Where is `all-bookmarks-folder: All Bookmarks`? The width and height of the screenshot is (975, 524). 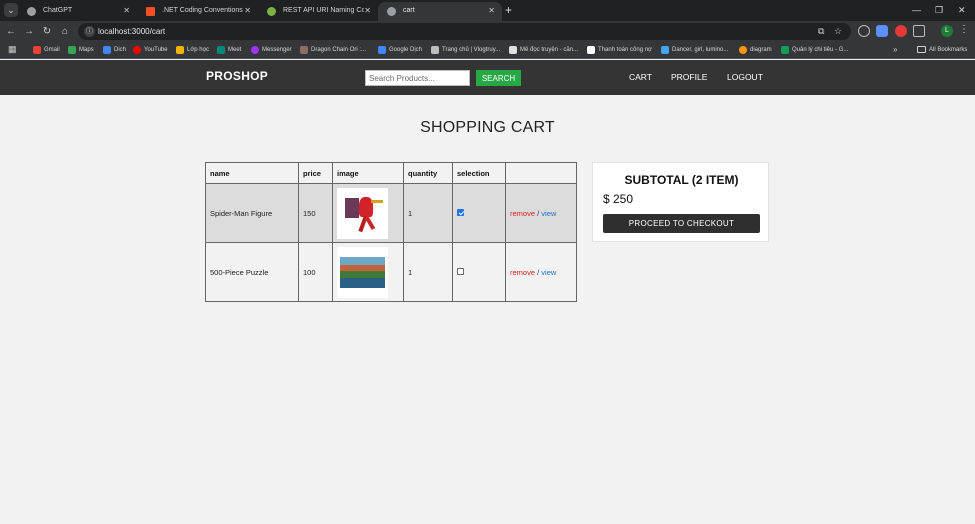
all-bookmarks-folder: All Bookmarks is located at coordinates (942, 50).